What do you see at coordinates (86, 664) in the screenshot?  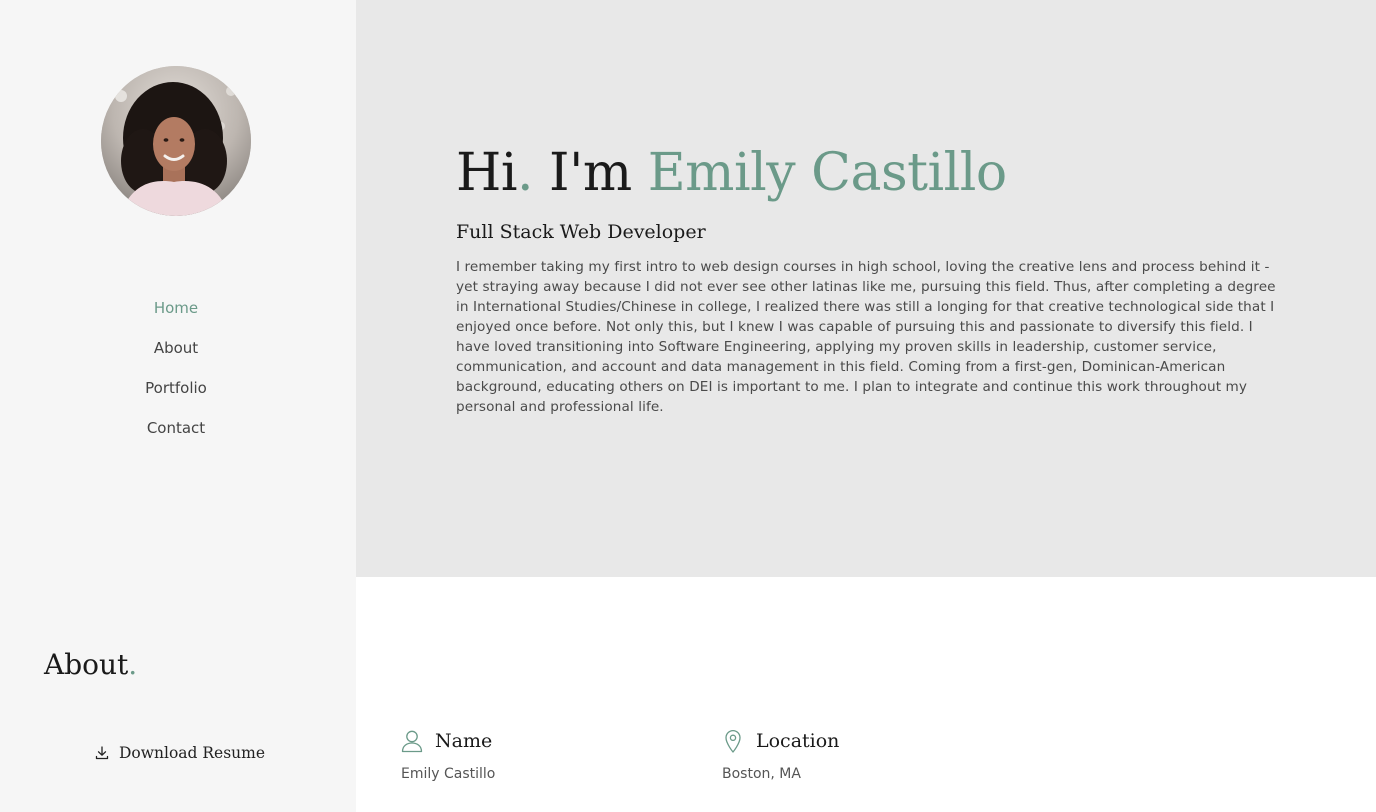 I see `about-heading-text: About` at bounding box center [86, 664].